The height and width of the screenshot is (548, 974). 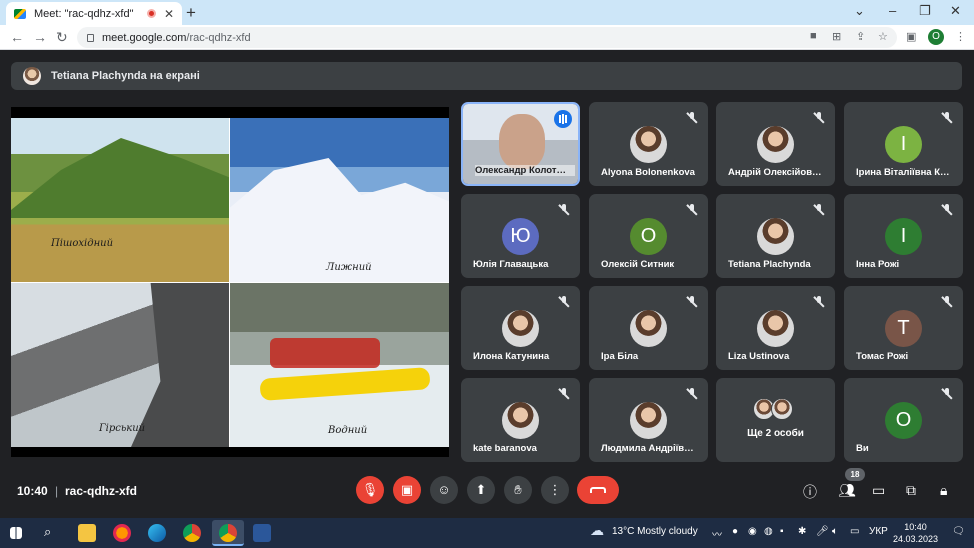 What do you see at coordinates (878, 531) in the screenshot?
I see `language-indicator: УКР` at bounding box center [878, 531].